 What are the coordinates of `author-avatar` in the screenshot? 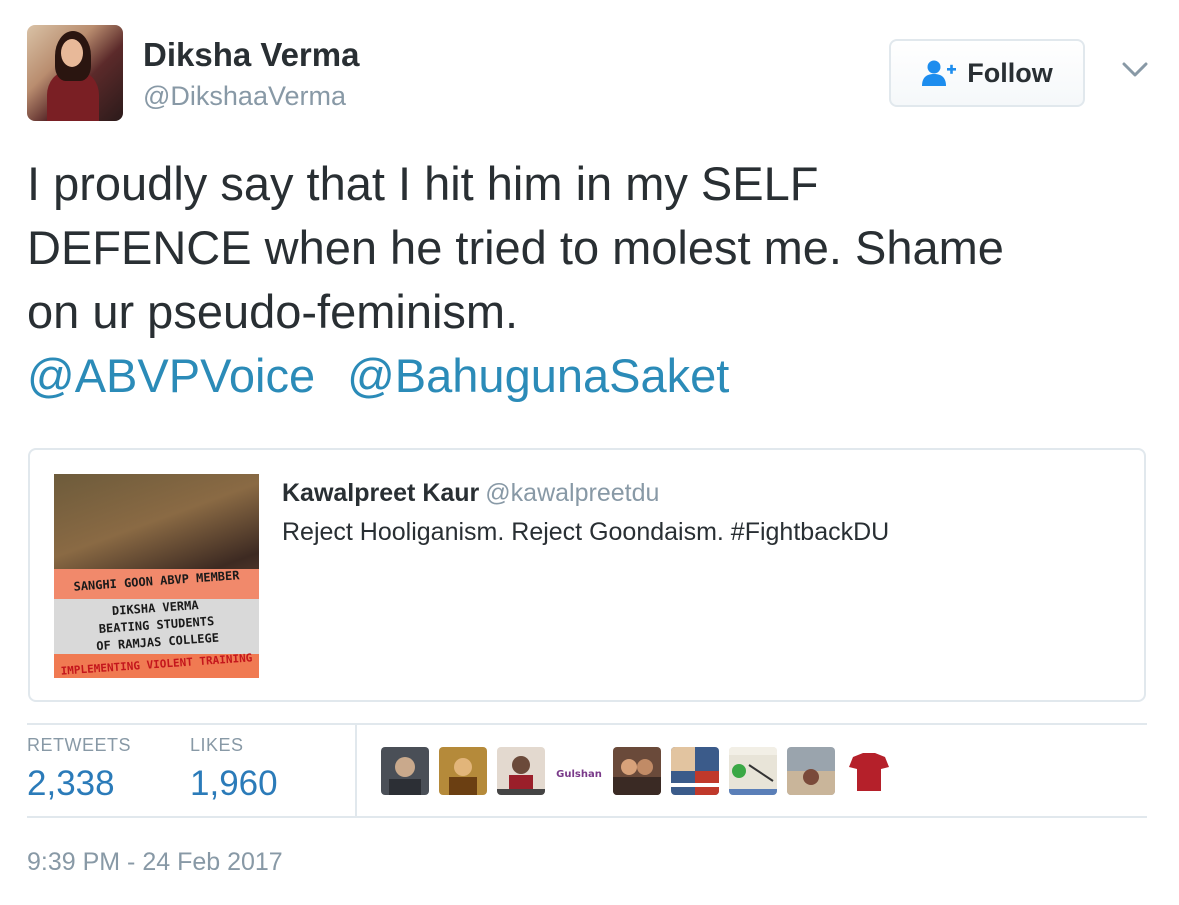 It's located at (75, 73).